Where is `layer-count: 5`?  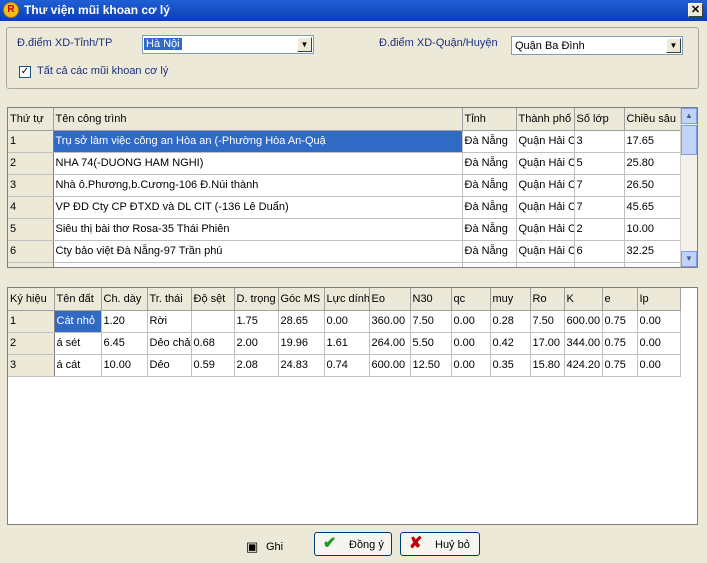
layer-count: 5 is located at coordinates (599, 163).